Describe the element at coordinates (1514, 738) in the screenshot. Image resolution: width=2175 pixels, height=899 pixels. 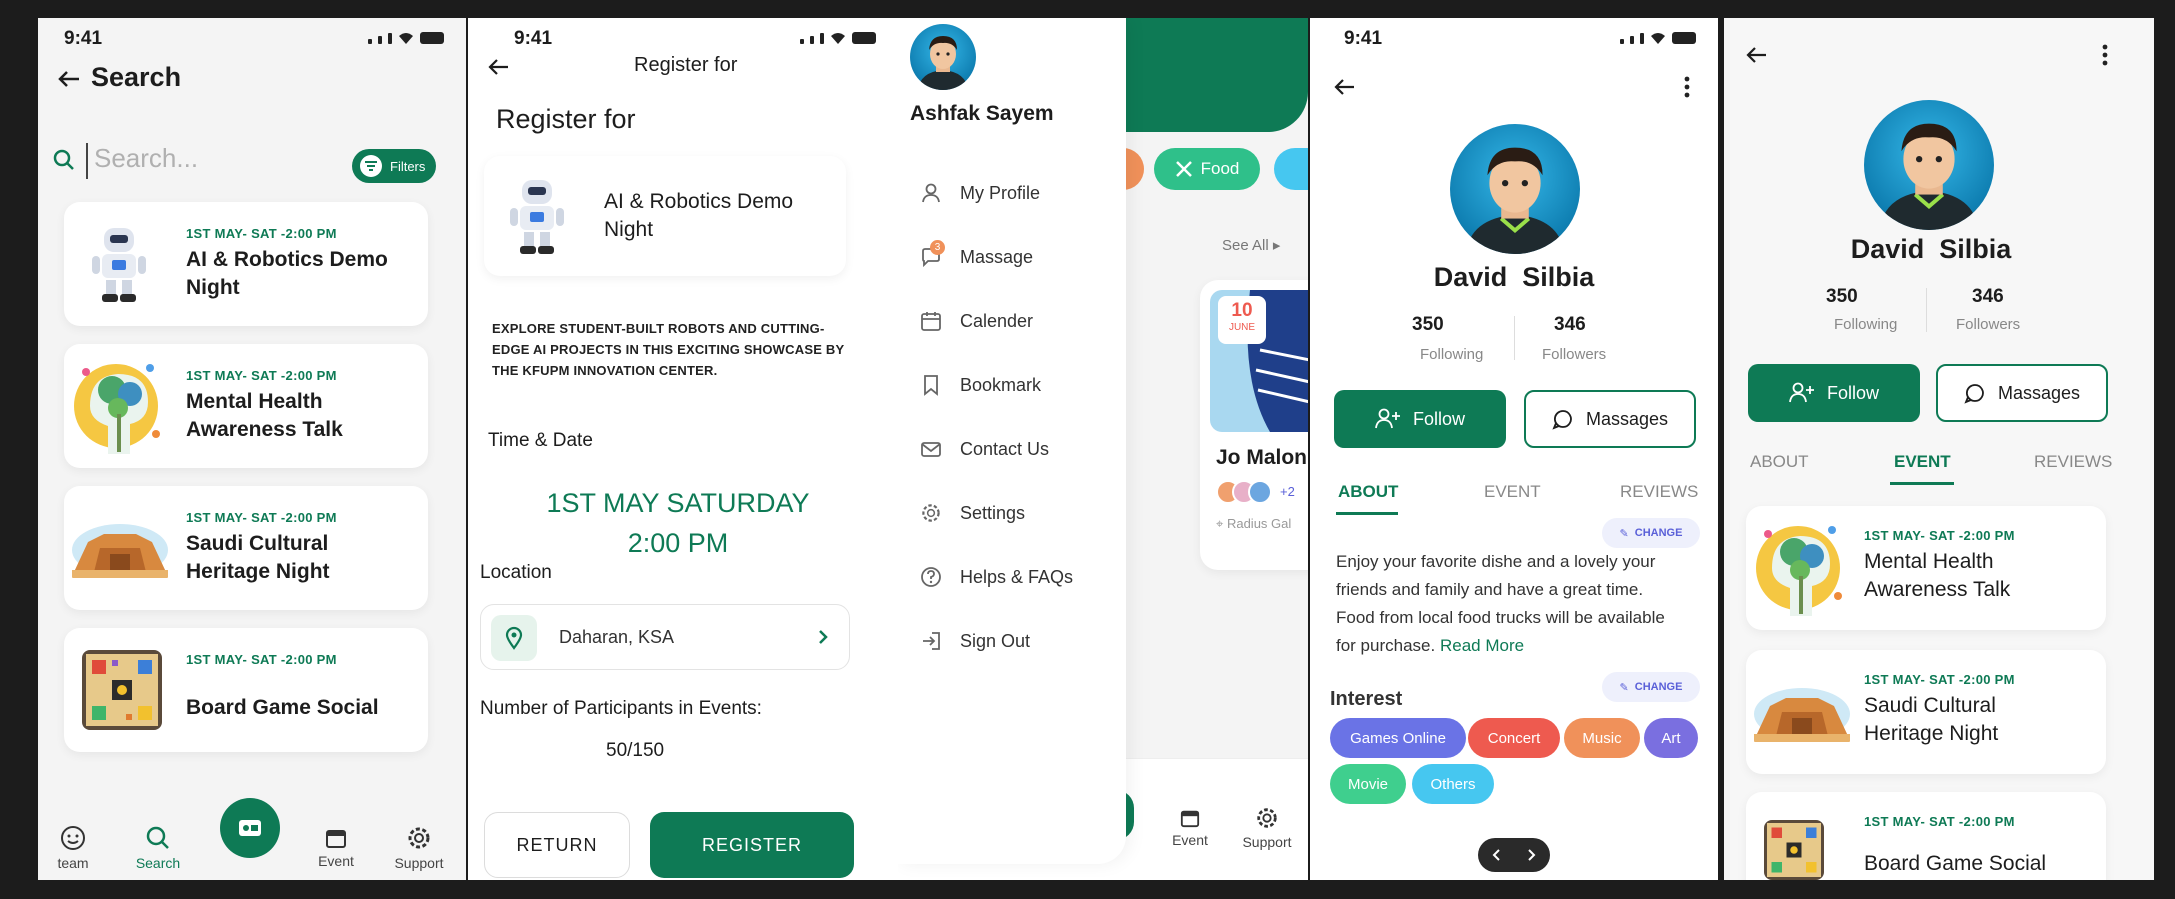
I see `interest-chip-concert: Concert` at that location.